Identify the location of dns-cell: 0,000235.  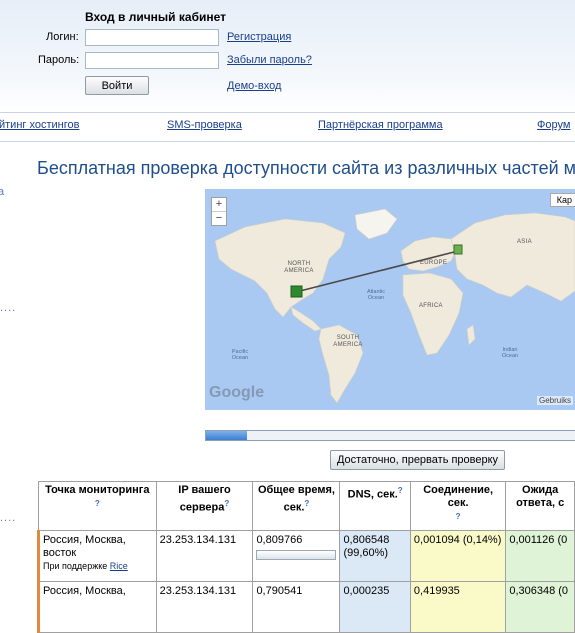
(375, 606).